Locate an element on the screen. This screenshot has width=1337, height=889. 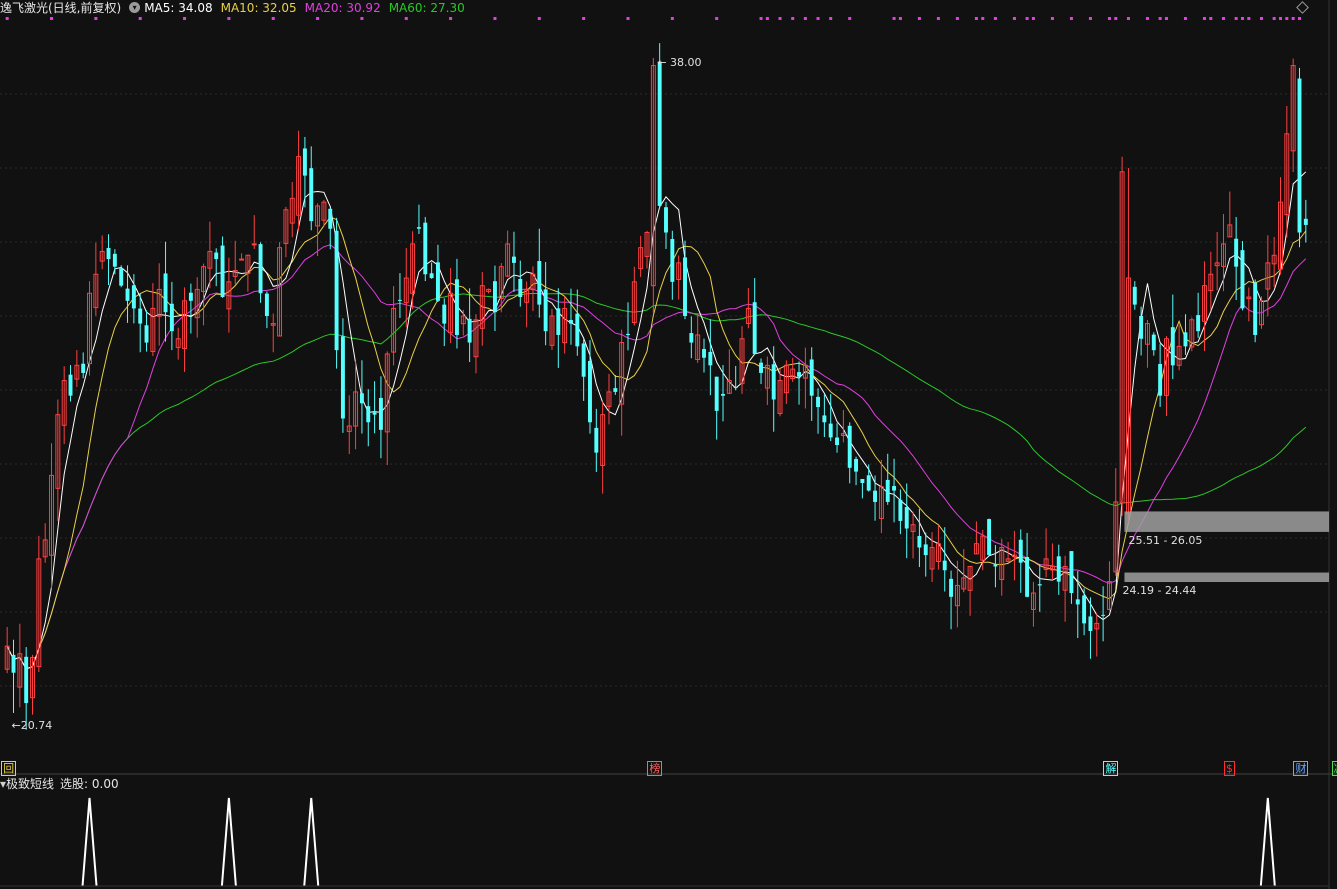
settings-toggle-icon: ▾ is located at coordinates (135, 7).